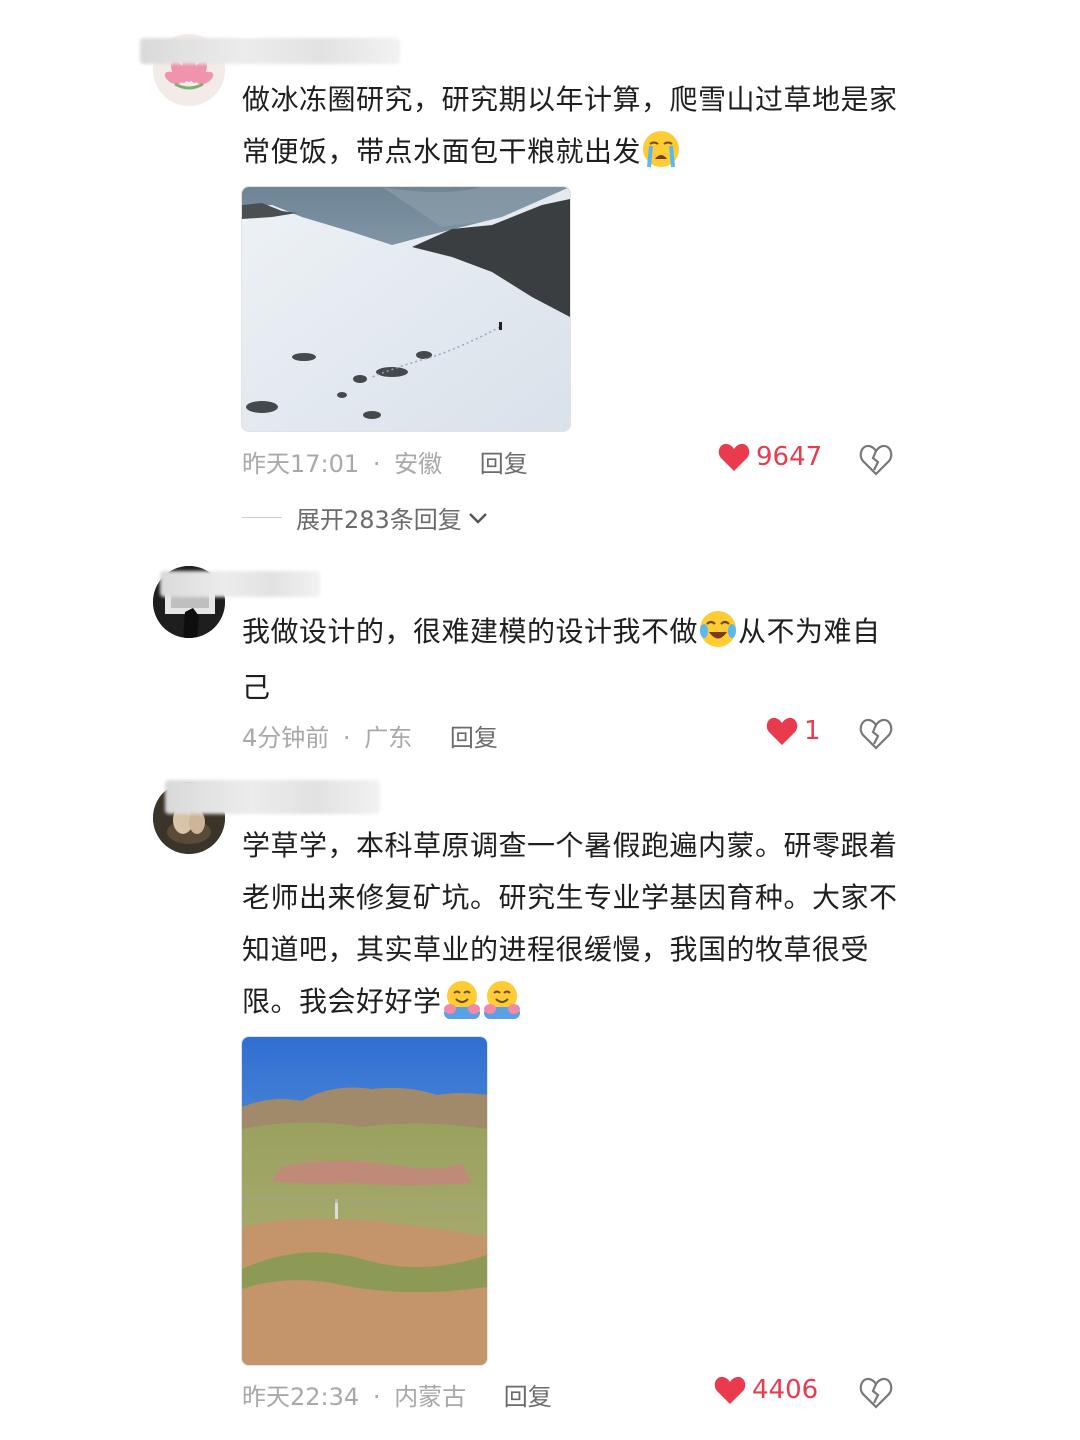  I want to click on like-button: 4406, so click(766, 1390).